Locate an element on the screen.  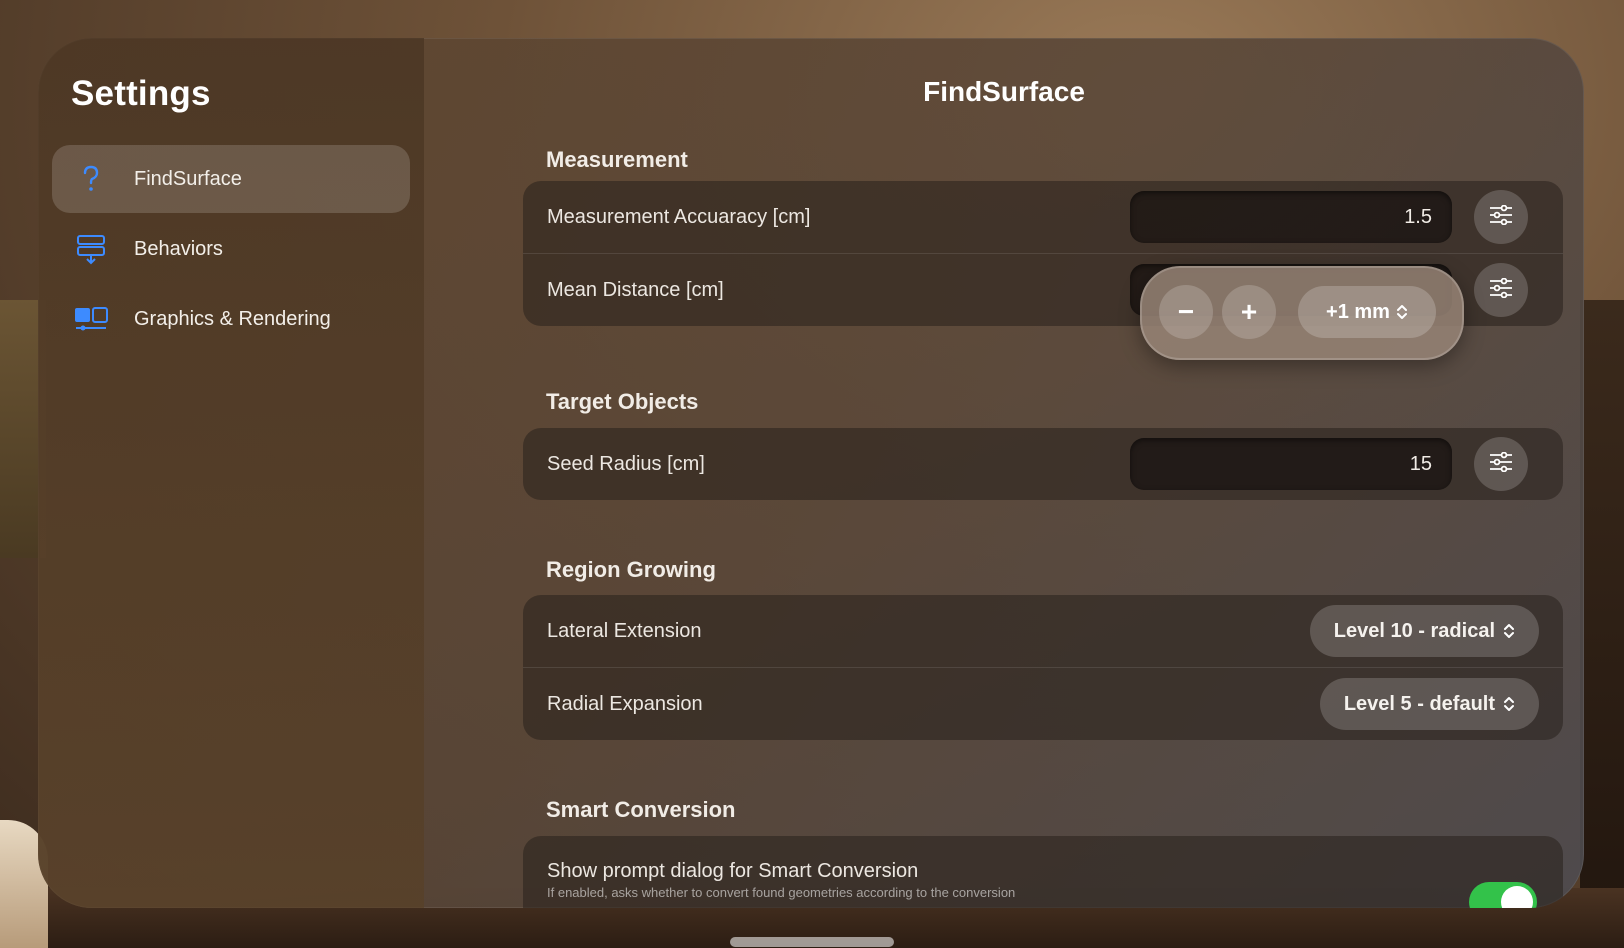
section-title-target-objects: Target Objects is located at coordinates (622, 401).